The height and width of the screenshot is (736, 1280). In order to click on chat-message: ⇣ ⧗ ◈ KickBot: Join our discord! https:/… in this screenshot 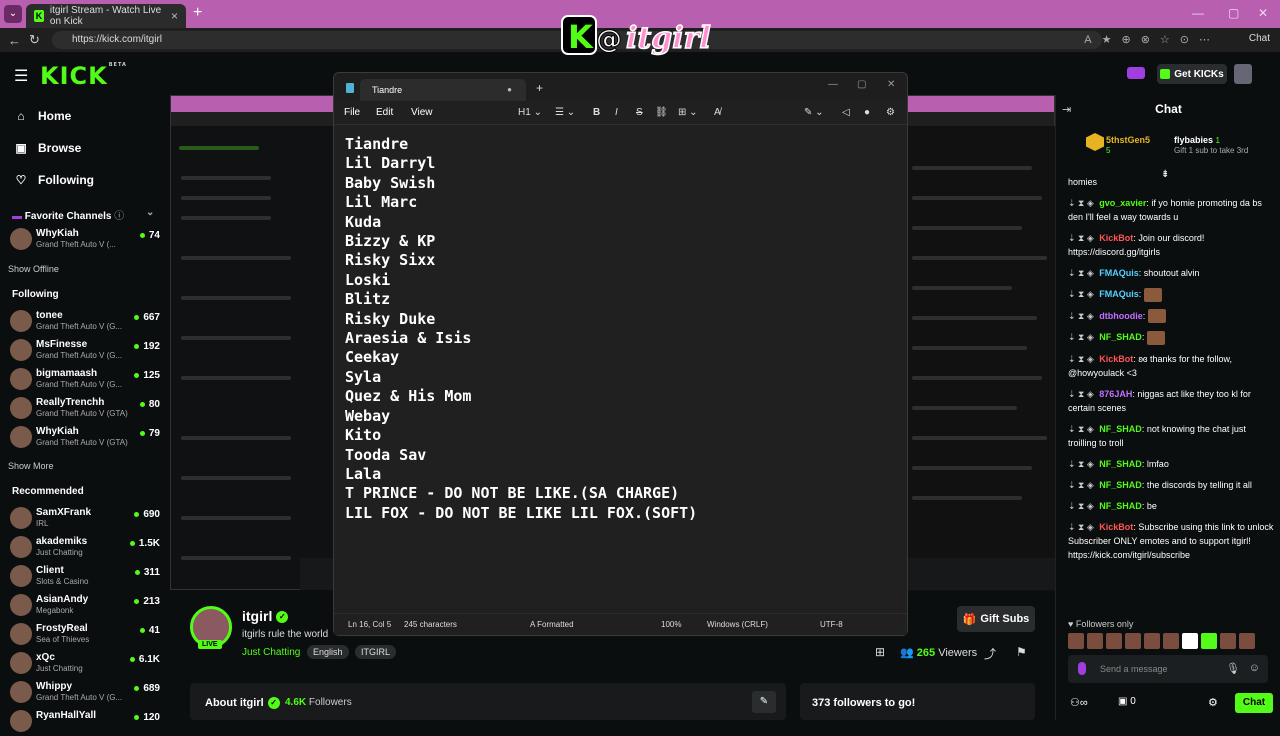, I will do `click(1172, 245)`.